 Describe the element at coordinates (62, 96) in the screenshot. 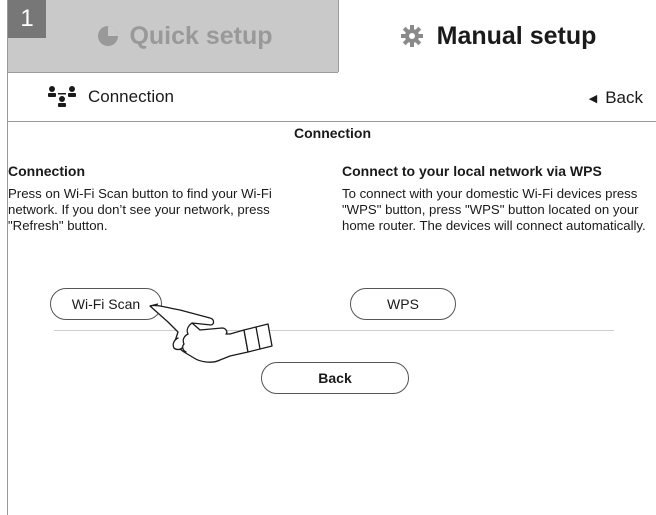

I see `network-users-icon` at that location.